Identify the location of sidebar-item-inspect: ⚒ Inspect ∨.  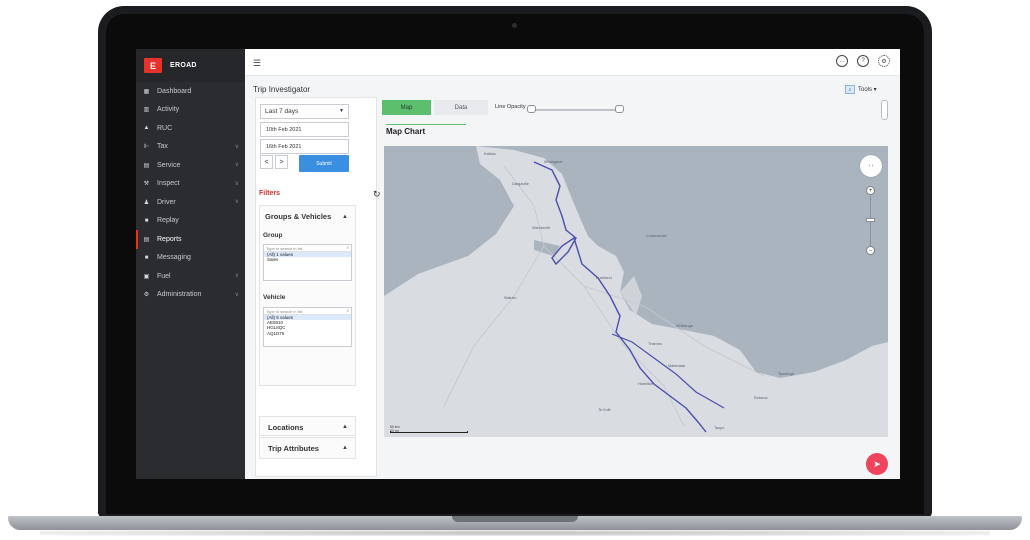
(190, 184).